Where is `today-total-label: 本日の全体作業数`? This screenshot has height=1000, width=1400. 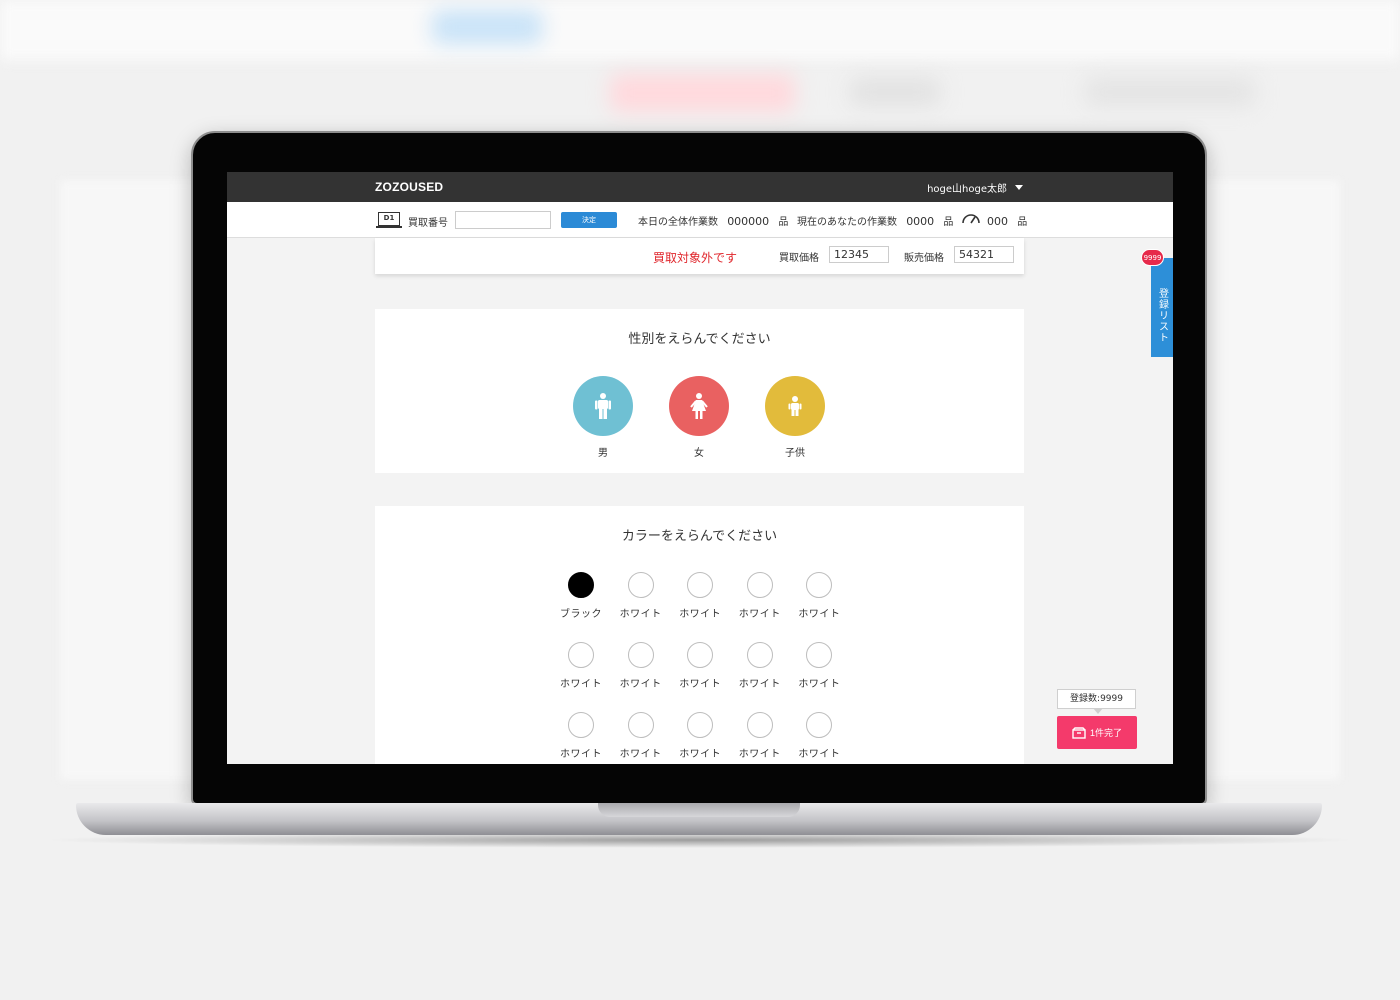 today-total-label: 本日の全体作業数 is located at coordinates (678, 222).